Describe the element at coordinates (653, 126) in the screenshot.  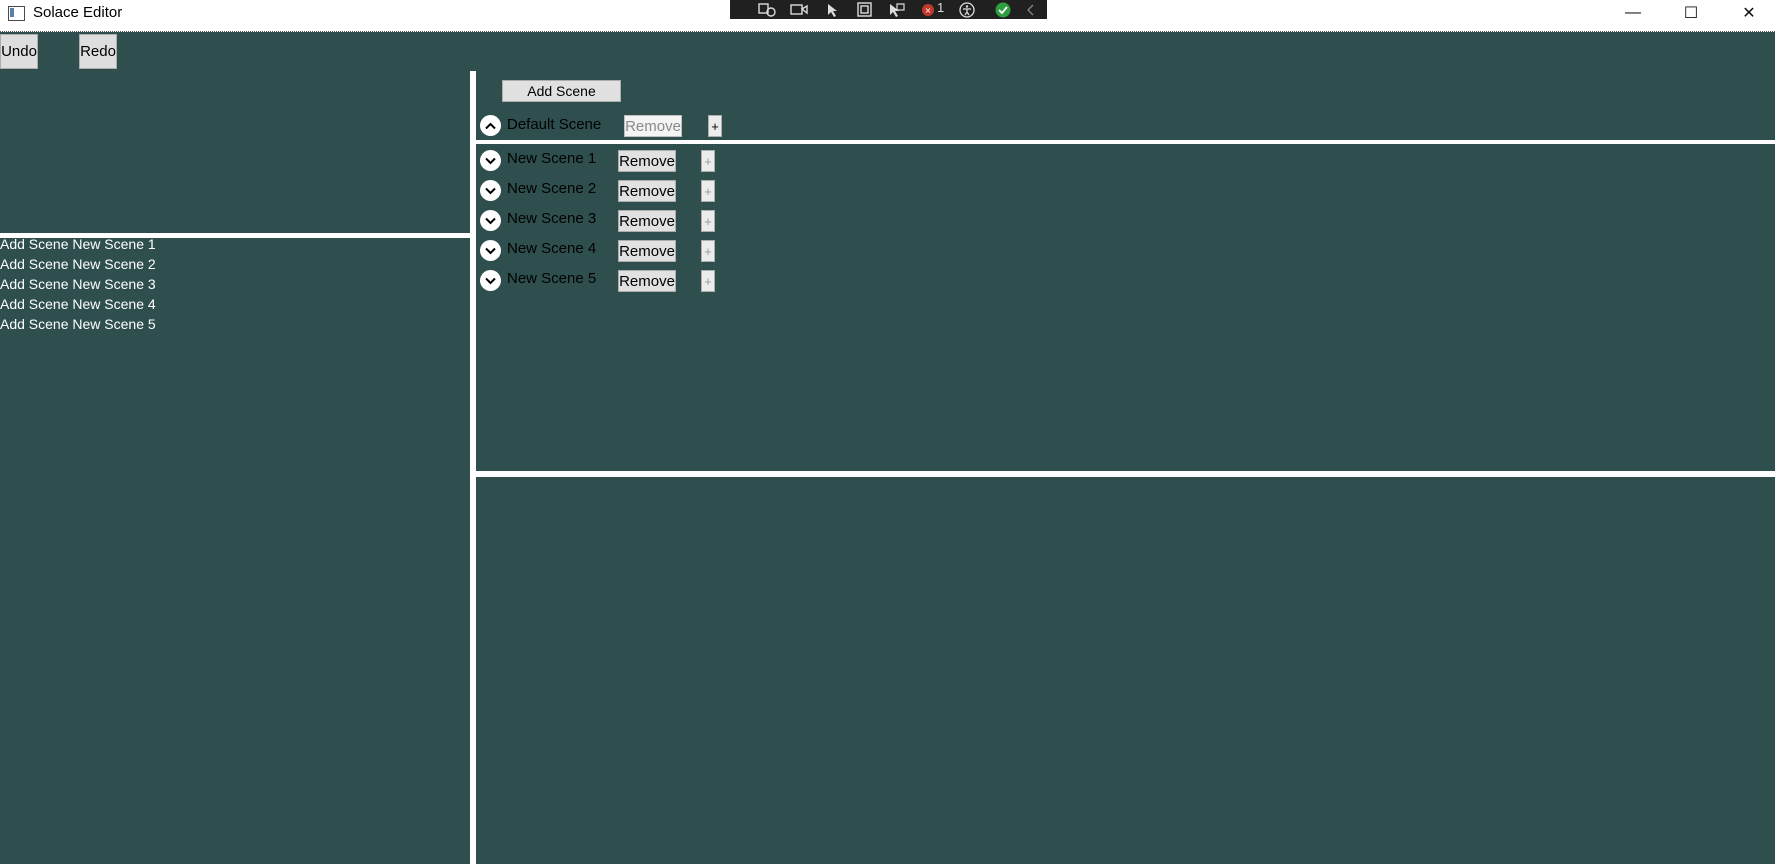
I see `default-scene-remove-button: Remove` at that location.